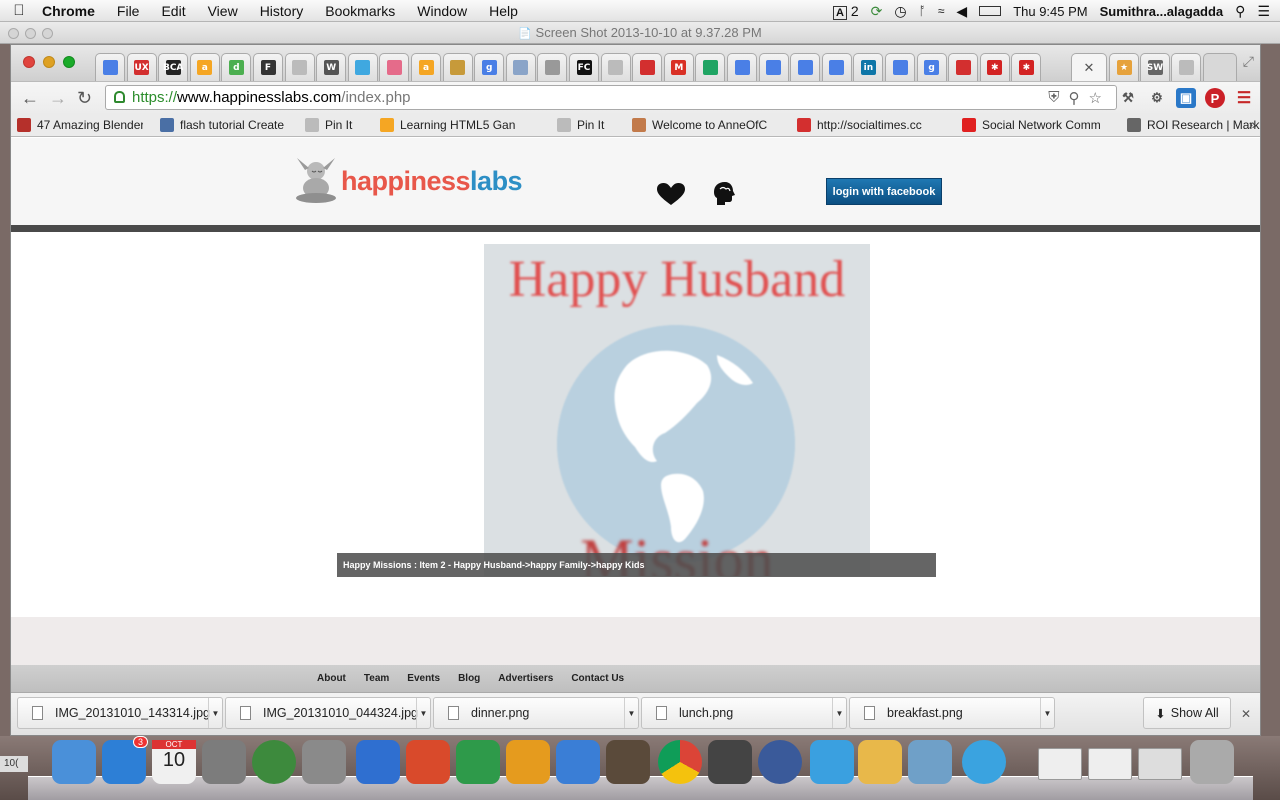  What do you see at coordinates (47, 33) in the screenshot?
I see `zoom-light` at bounding box center [47, 33].